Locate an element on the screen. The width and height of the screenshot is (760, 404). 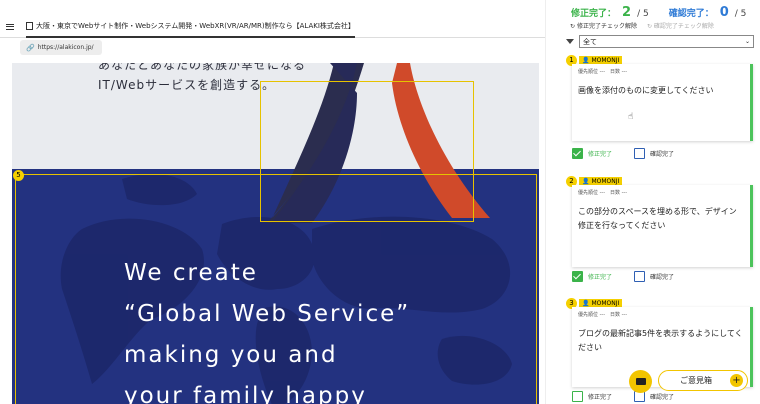
fix-done-total: / 5 is located at coordinates (643, 14).